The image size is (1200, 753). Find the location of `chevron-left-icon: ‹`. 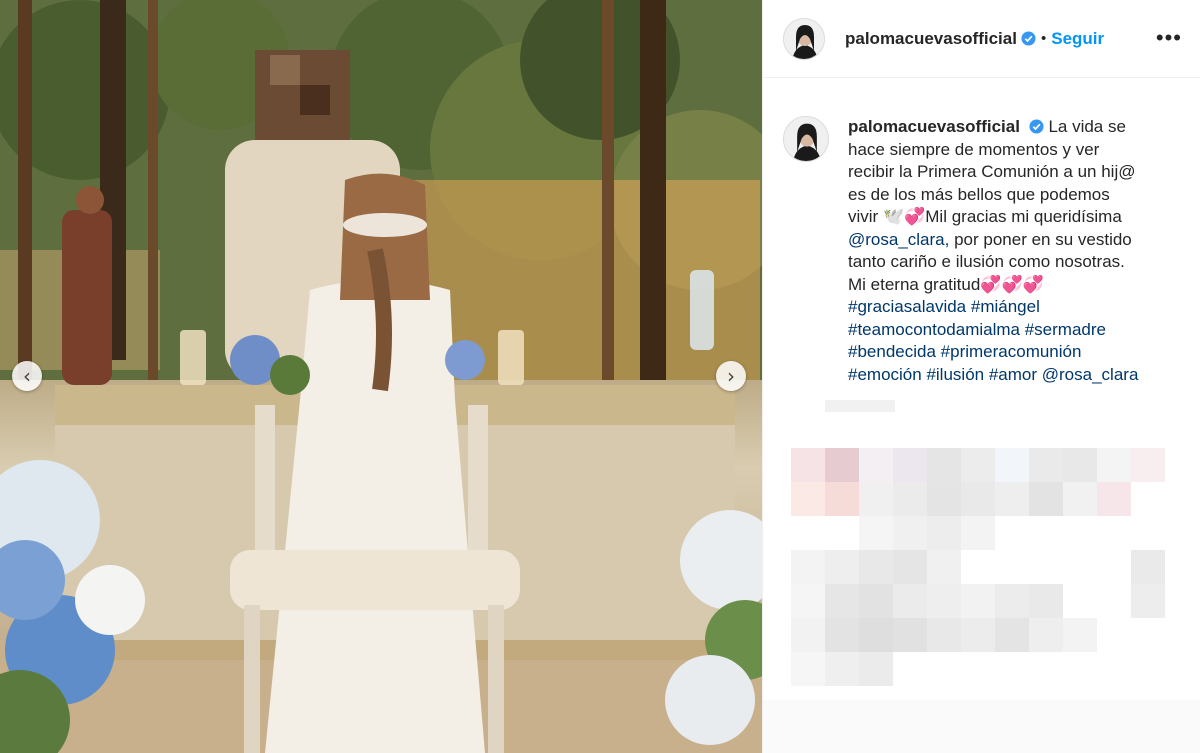

chevron-left-icon: ‹ is located at coordinates (27, 376).